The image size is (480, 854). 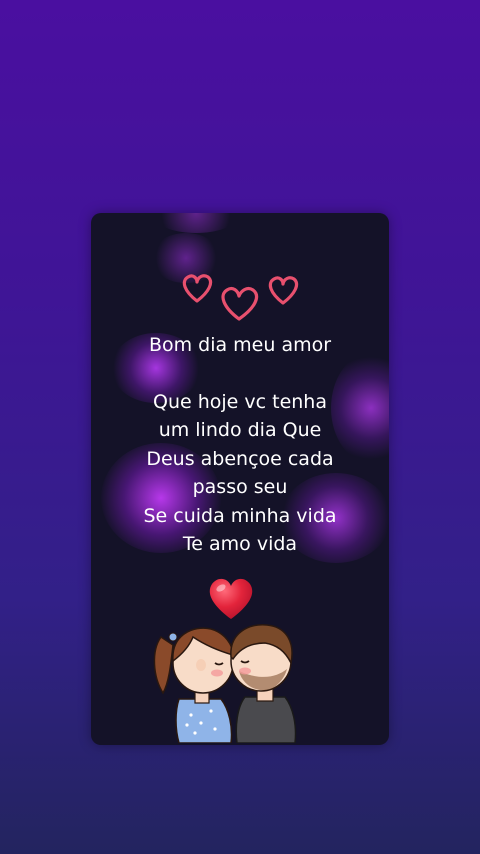 I want to click on message-line: Te amo vida, so click(x=240, y=544).